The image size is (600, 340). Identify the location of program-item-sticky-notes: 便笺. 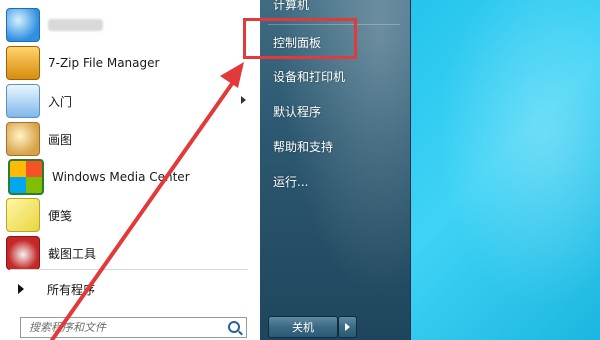
(131, 215).